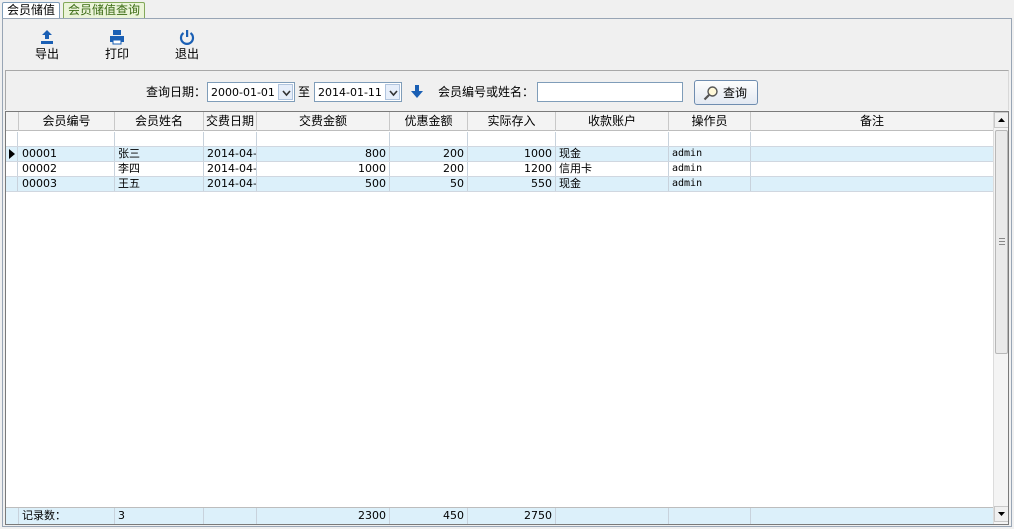  What do you see at coordinates (67, 184) in the screenshot?
I see `cell-member-id: 00003` at bounding box center [67, 184].